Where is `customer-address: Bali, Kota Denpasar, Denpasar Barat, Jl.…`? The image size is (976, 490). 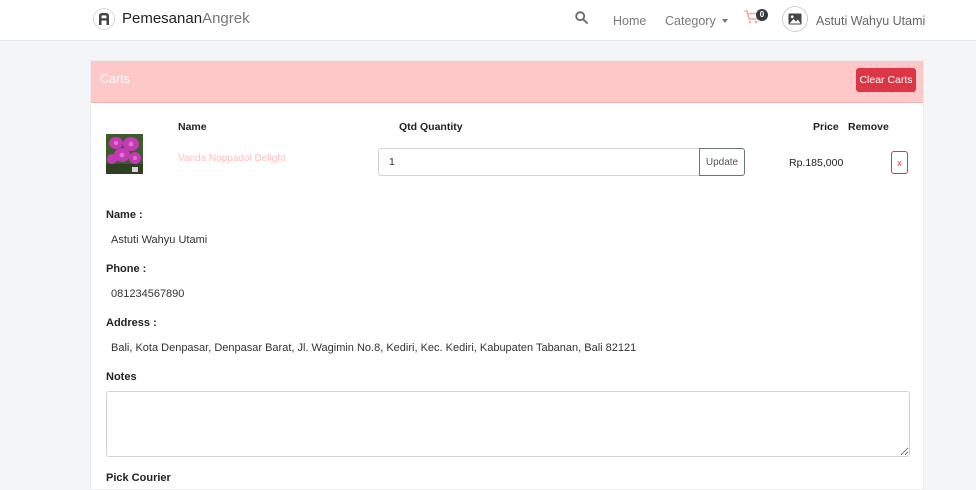 customer-address: Bali, Kota Denpasar, Denpasar Barat, Jl.… is located at coordinates (374, 348).